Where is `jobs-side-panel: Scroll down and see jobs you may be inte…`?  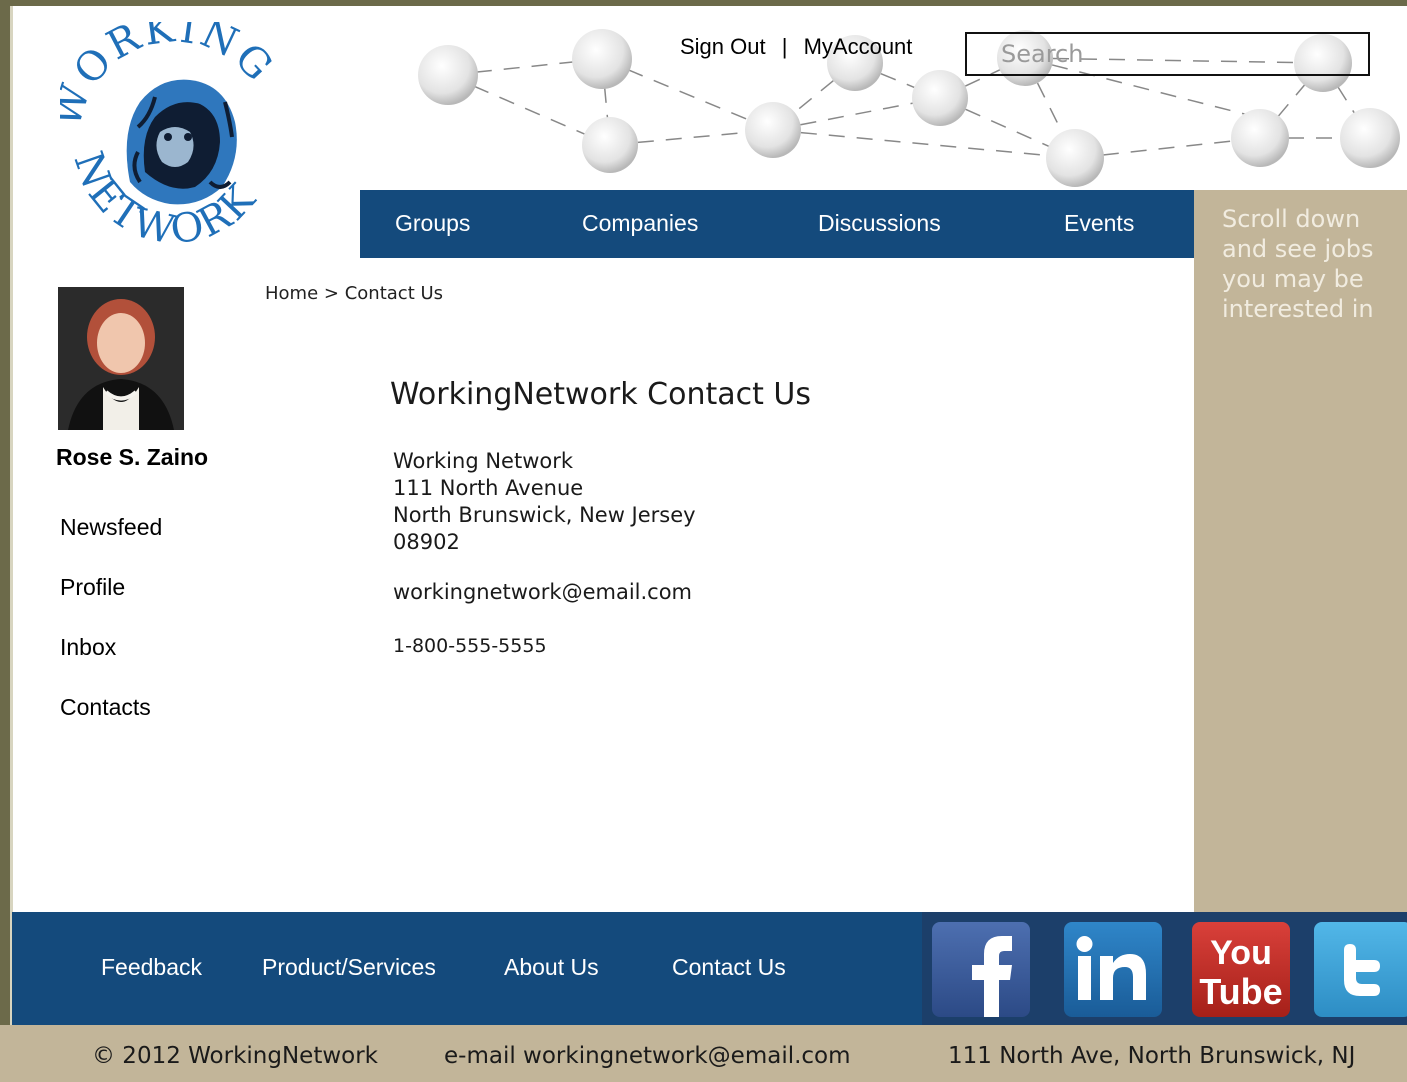
jobs-side-panel: Scroll down and see jobs you may be inte… is located at coordinates (1300, 551).